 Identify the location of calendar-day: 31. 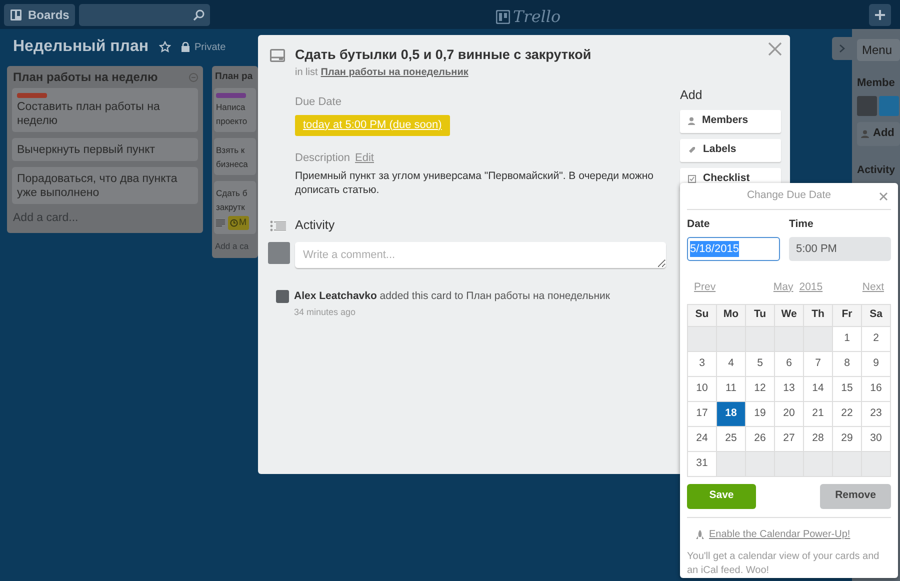
(702, 464).